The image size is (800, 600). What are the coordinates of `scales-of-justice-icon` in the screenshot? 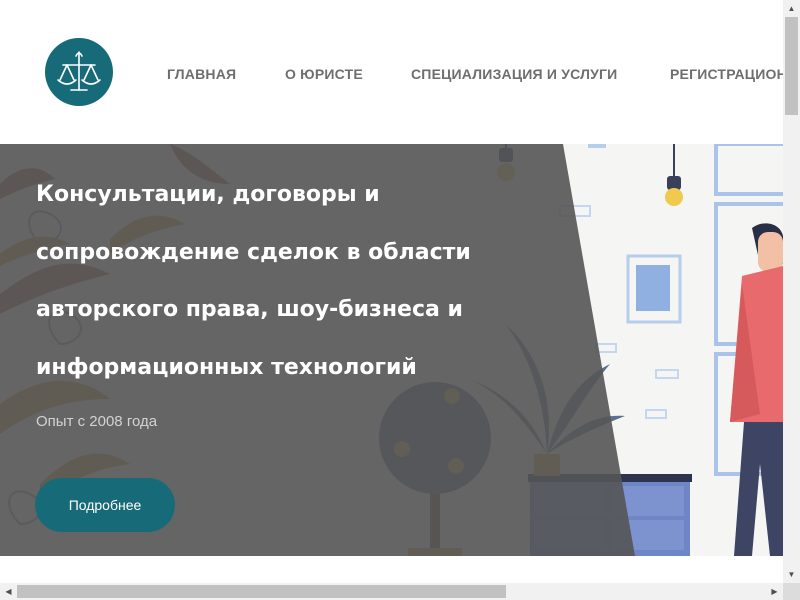 It's located at (79, 71).